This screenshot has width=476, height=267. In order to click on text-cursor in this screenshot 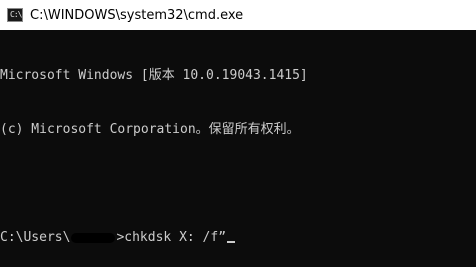, I will do `click(231, 242)`.